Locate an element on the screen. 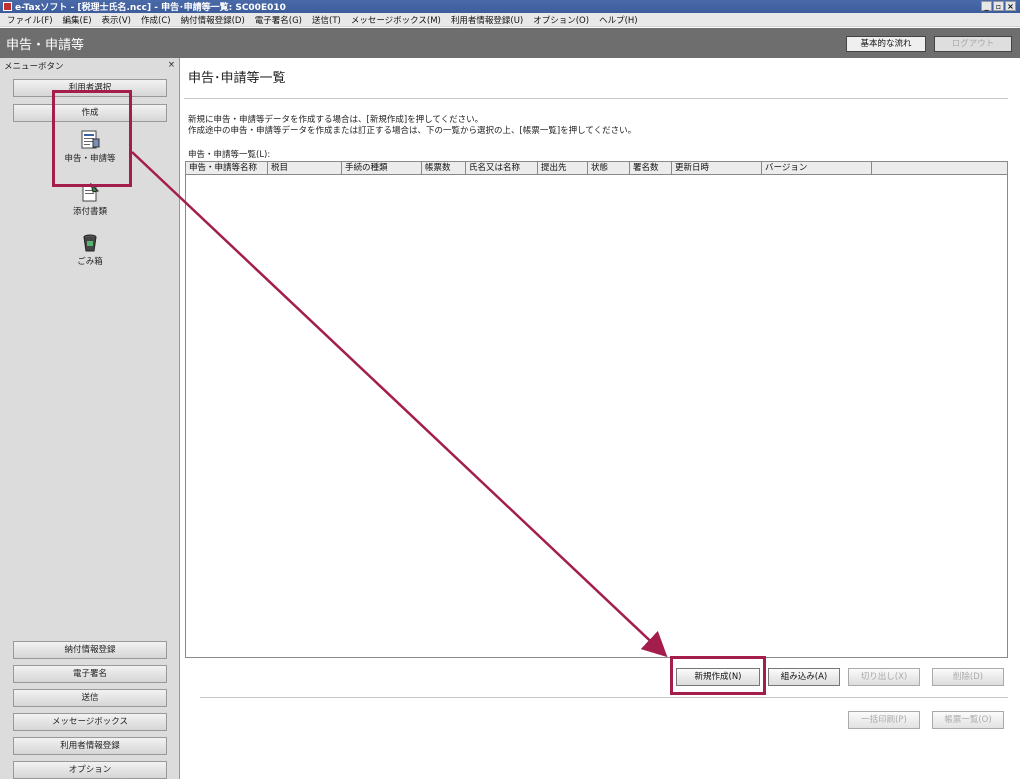  sidebar-header: メニューボタン × is located at coordinates (89, 65).